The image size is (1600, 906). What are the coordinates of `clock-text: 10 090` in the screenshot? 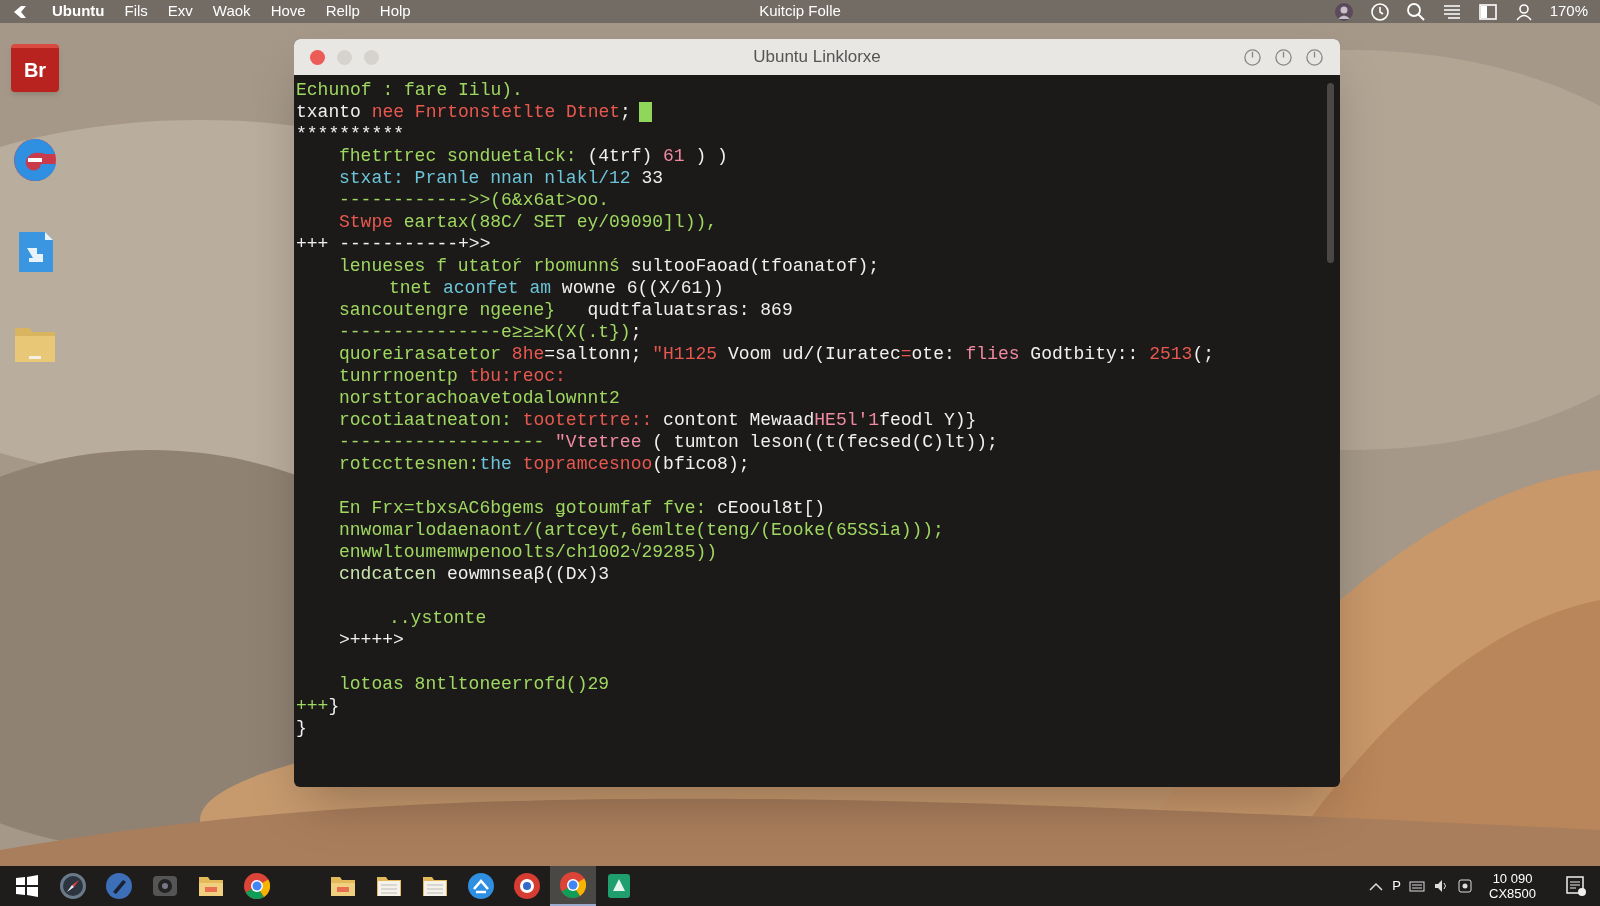 It's located at (1512, 878).